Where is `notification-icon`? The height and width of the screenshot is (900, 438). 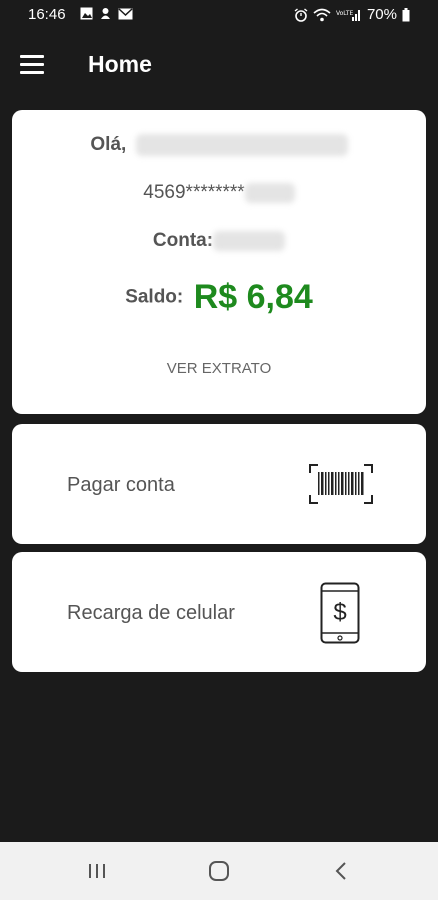
notification-icon is located at coordinates (105, 13).